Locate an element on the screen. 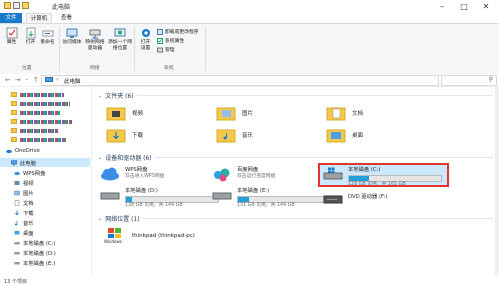  sidebar-item-drive-e: 本地磁盘 (E:) is located at coordinates (34, 262).